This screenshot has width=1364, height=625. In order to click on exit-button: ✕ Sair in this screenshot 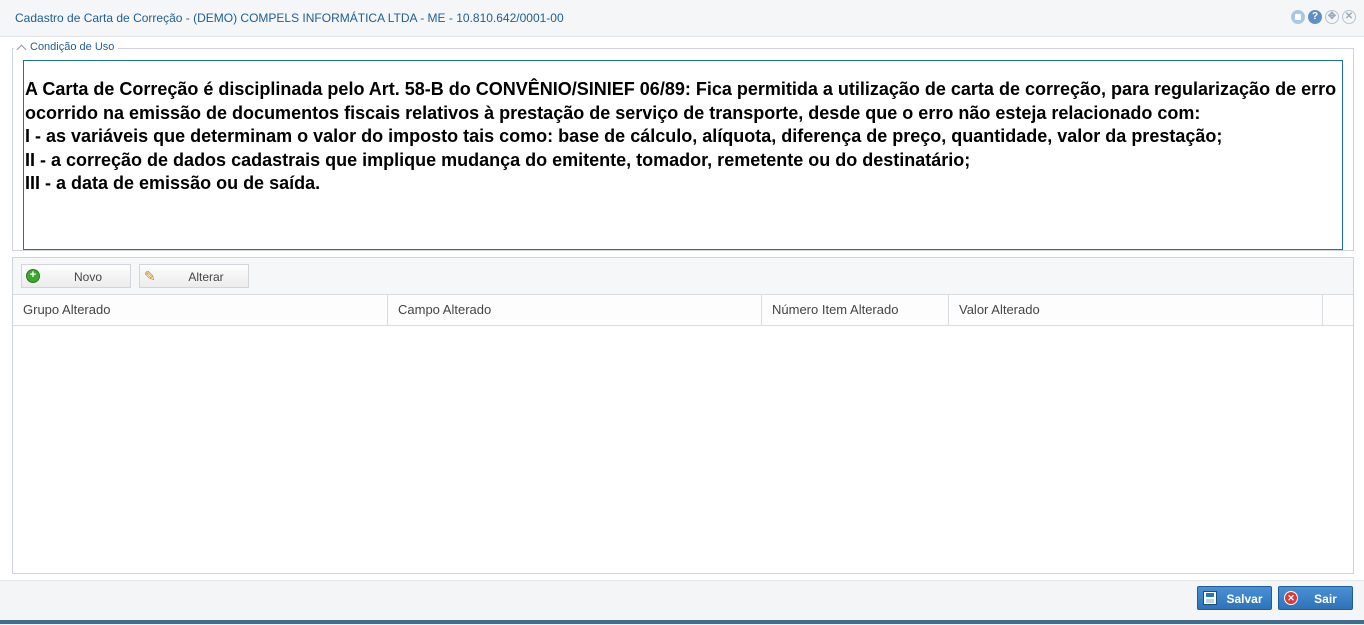, I will do `click(1315, 598)`.